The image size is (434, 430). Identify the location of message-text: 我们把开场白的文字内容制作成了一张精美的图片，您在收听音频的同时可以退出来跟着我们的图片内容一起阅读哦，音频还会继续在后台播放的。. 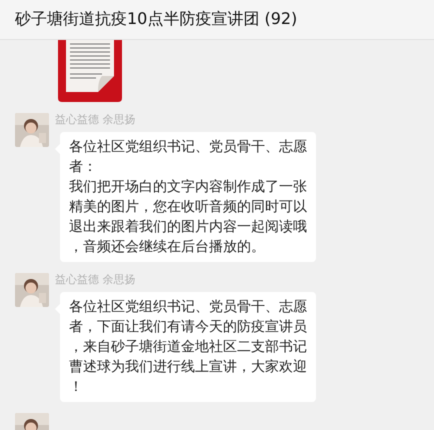
(188, 217).